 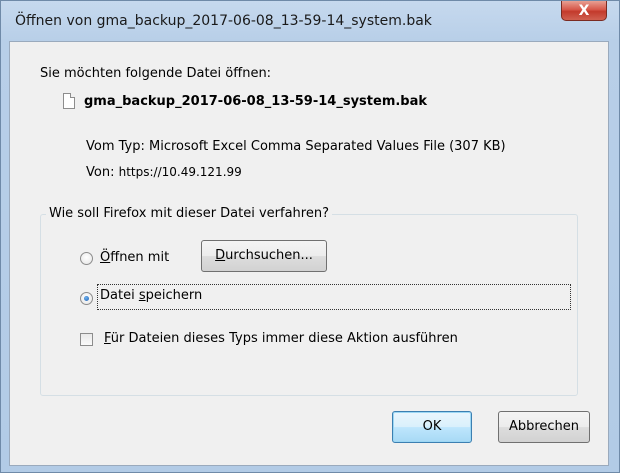 I want to click on always-do-checkbox, so click(x=86, y=339).